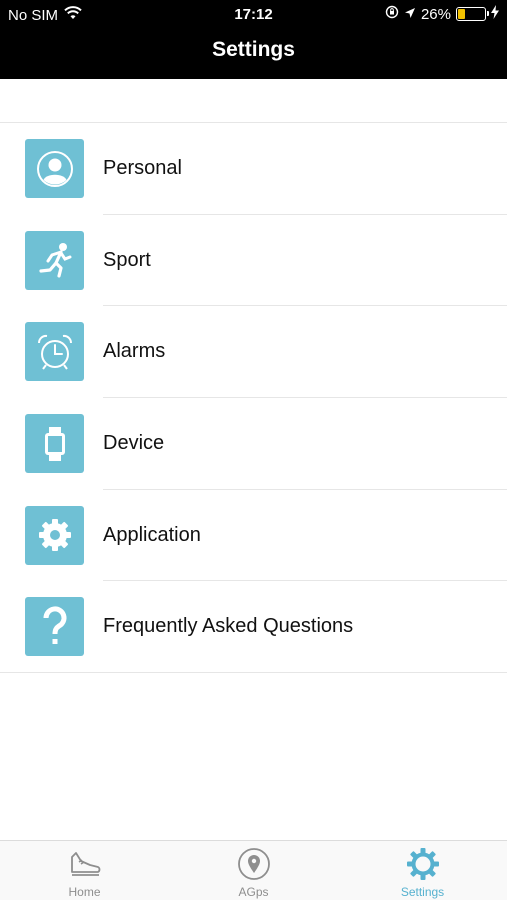 The height and width of the screenshot is (900, 507). Describe the element at coordinates (472, 14) in the screenshot. I see `battery-icon` at that location.